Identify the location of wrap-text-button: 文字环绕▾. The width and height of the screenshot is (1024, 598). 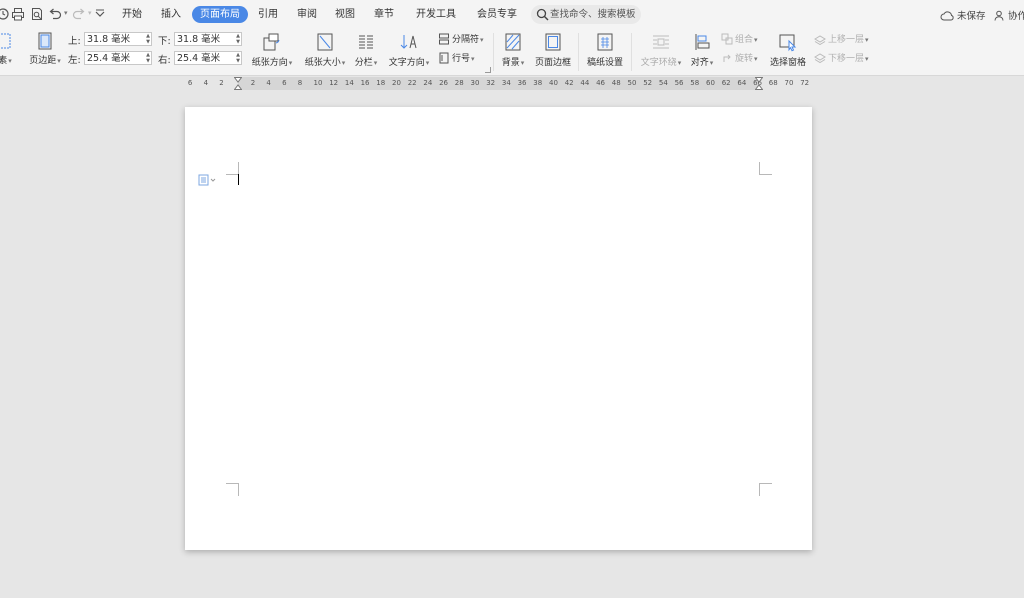
(661, 50).